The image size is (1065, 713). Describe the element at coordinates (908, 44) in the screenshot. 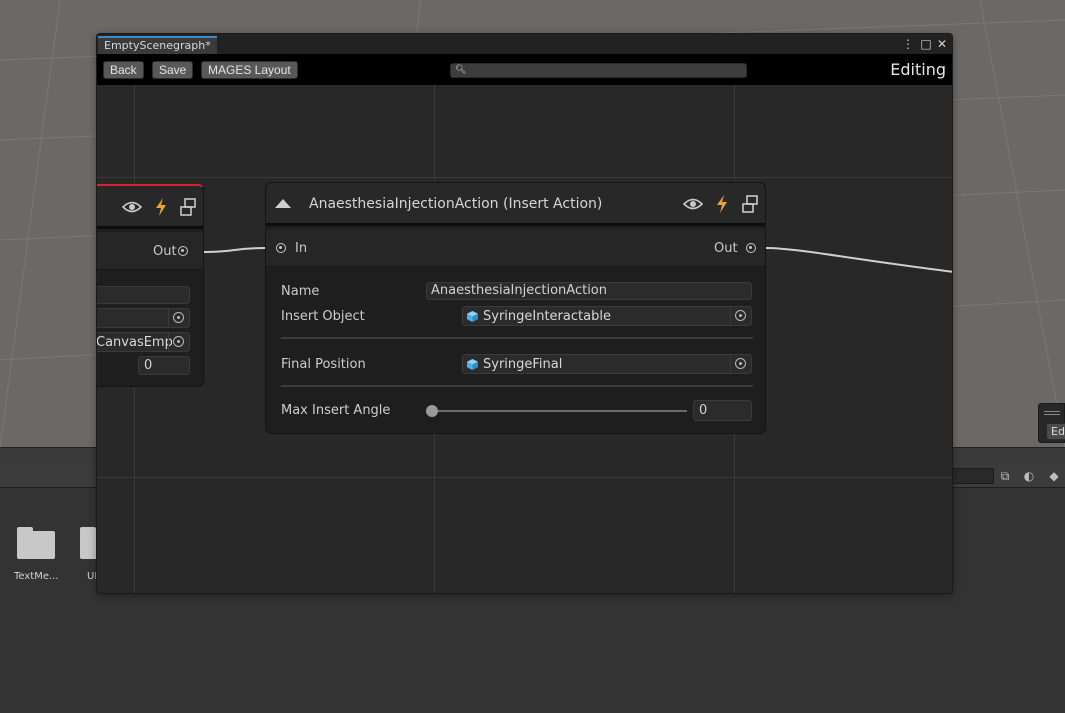

I see `kebab-menu-icon: ⋮` at that location.